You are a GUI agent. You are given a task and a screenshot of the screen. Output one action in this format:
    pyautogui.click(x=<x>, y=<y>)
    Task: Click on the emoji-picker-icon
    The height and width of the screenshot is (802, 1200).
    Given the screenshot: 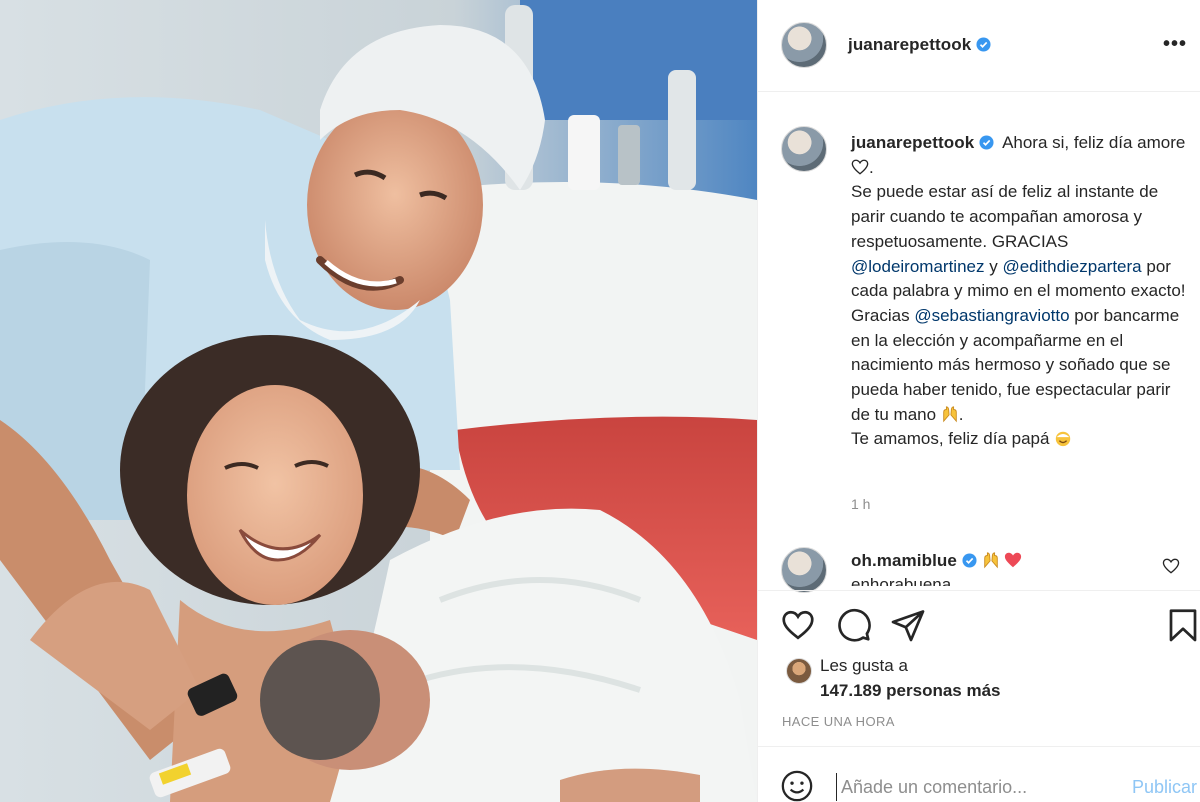 What is the action you would take?
    pyautogui.click(x=797, y=785)
    